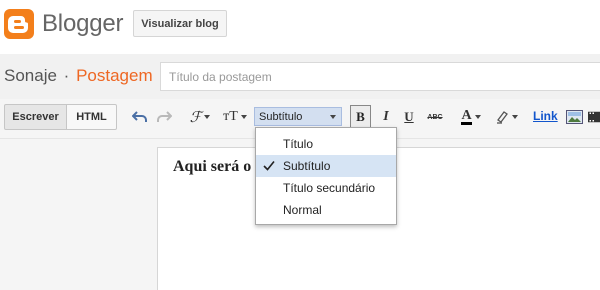  What do you see at coordinates (30, 75) in the screenshot?
I see `blog-name: Sonaje` at bounding box center [30, 75].